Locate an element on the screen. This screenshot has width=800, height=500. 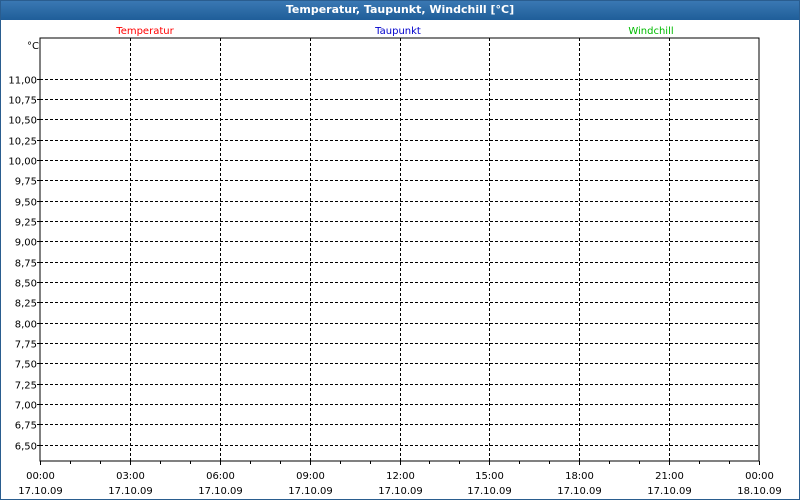
y-tick-label: 9,00 is located at coordinates (26, 243).